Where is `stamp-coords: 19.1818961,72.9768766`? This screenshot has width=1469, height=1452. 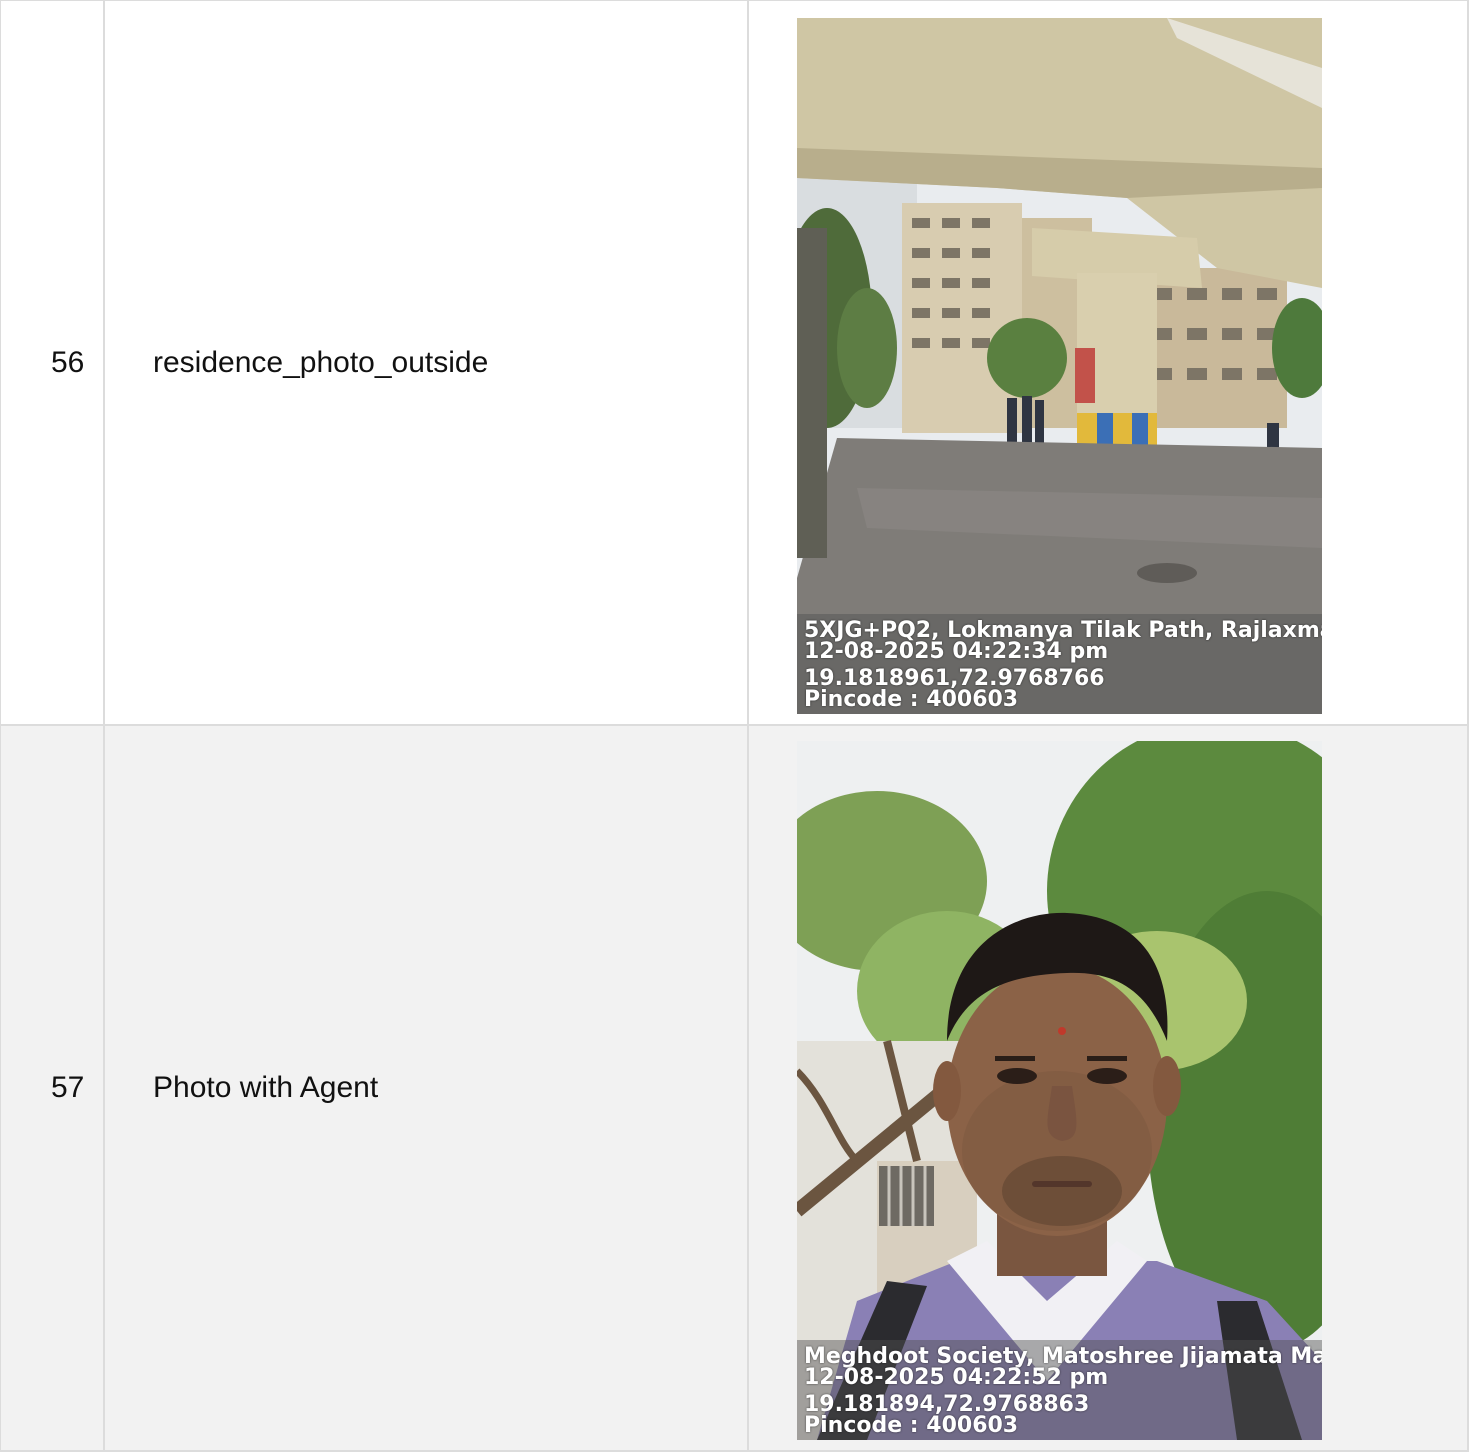
stamp-coords: 19.1818961,72.9768766 is located at coordinates (954, 678).